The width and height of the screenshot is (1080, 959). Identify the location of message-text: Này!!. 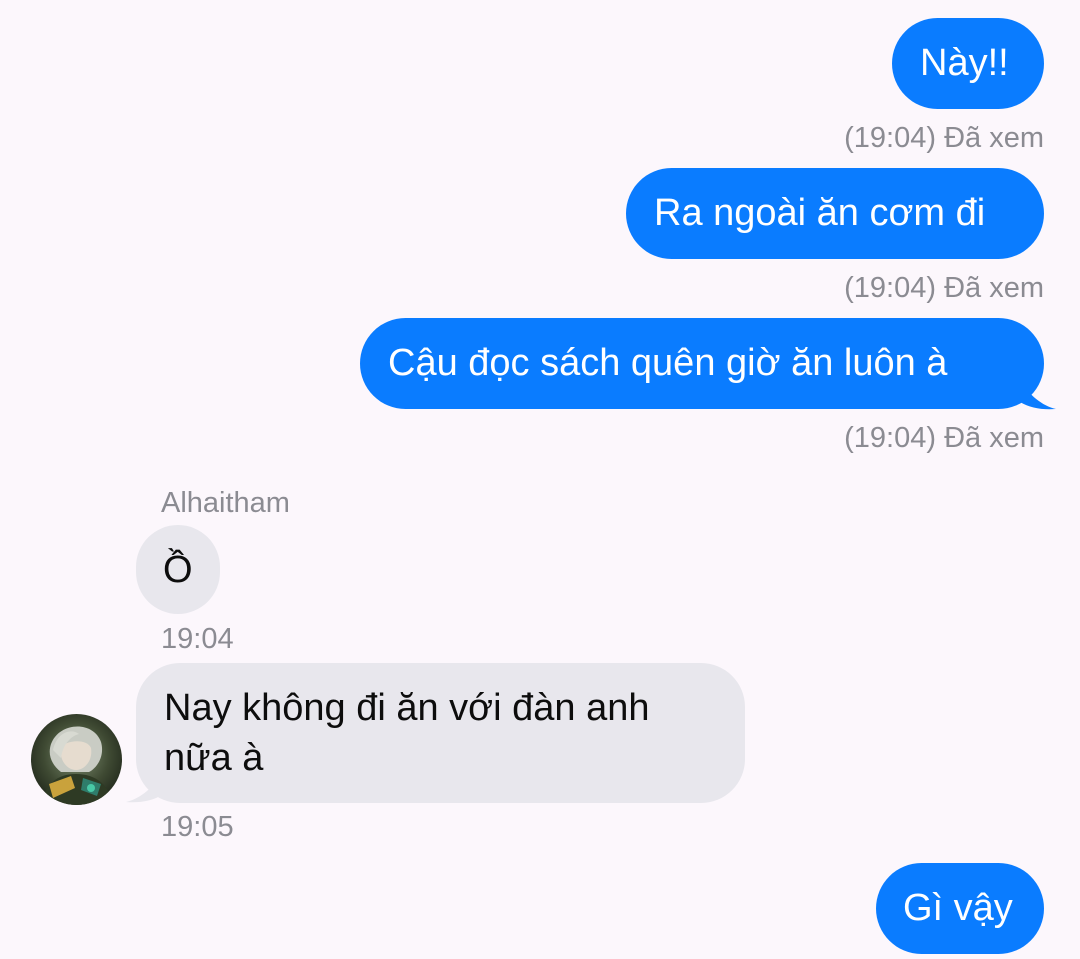
(964, 63).